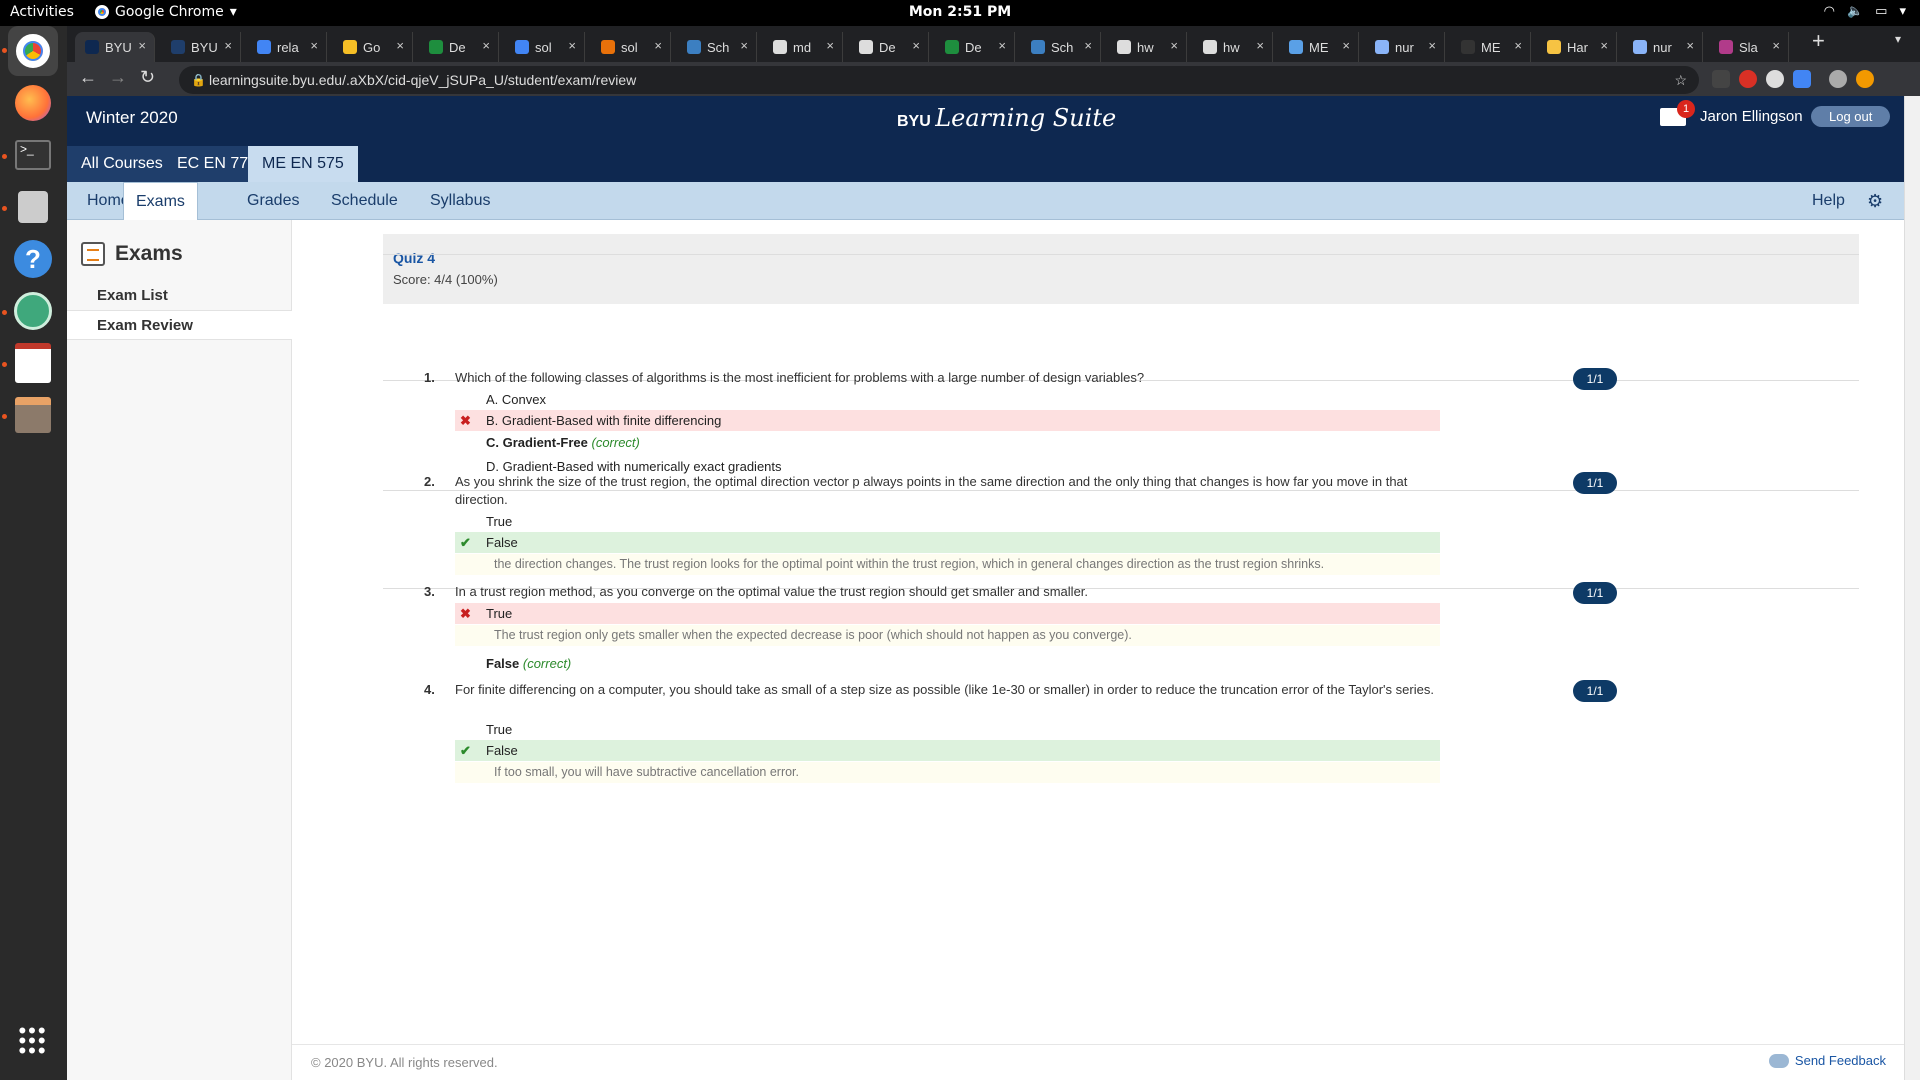 This screenshot has height=1080, width=1920. I want to click on back-button: ←, so click(88, 77).